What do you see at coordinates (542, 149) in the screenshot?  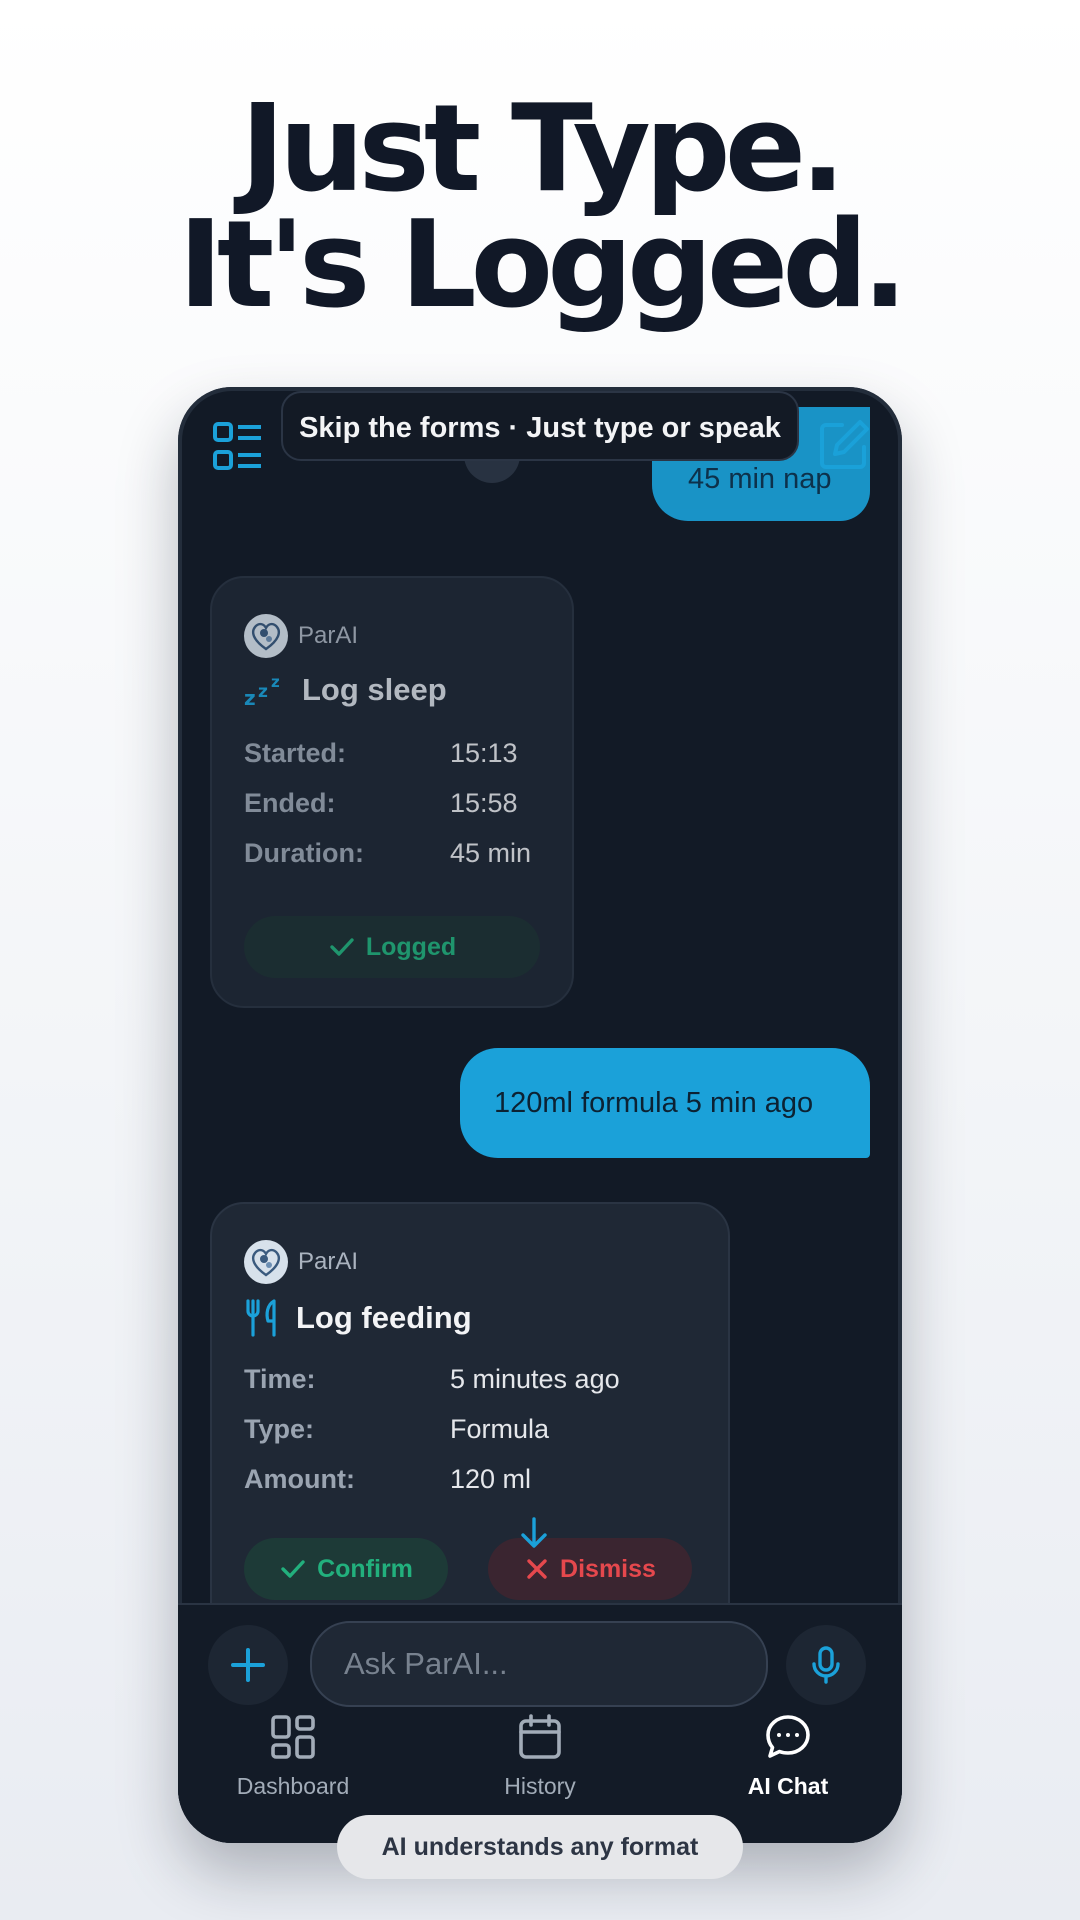 I see `headline-line-1: Just Type.` at bounding box center [542, 149].